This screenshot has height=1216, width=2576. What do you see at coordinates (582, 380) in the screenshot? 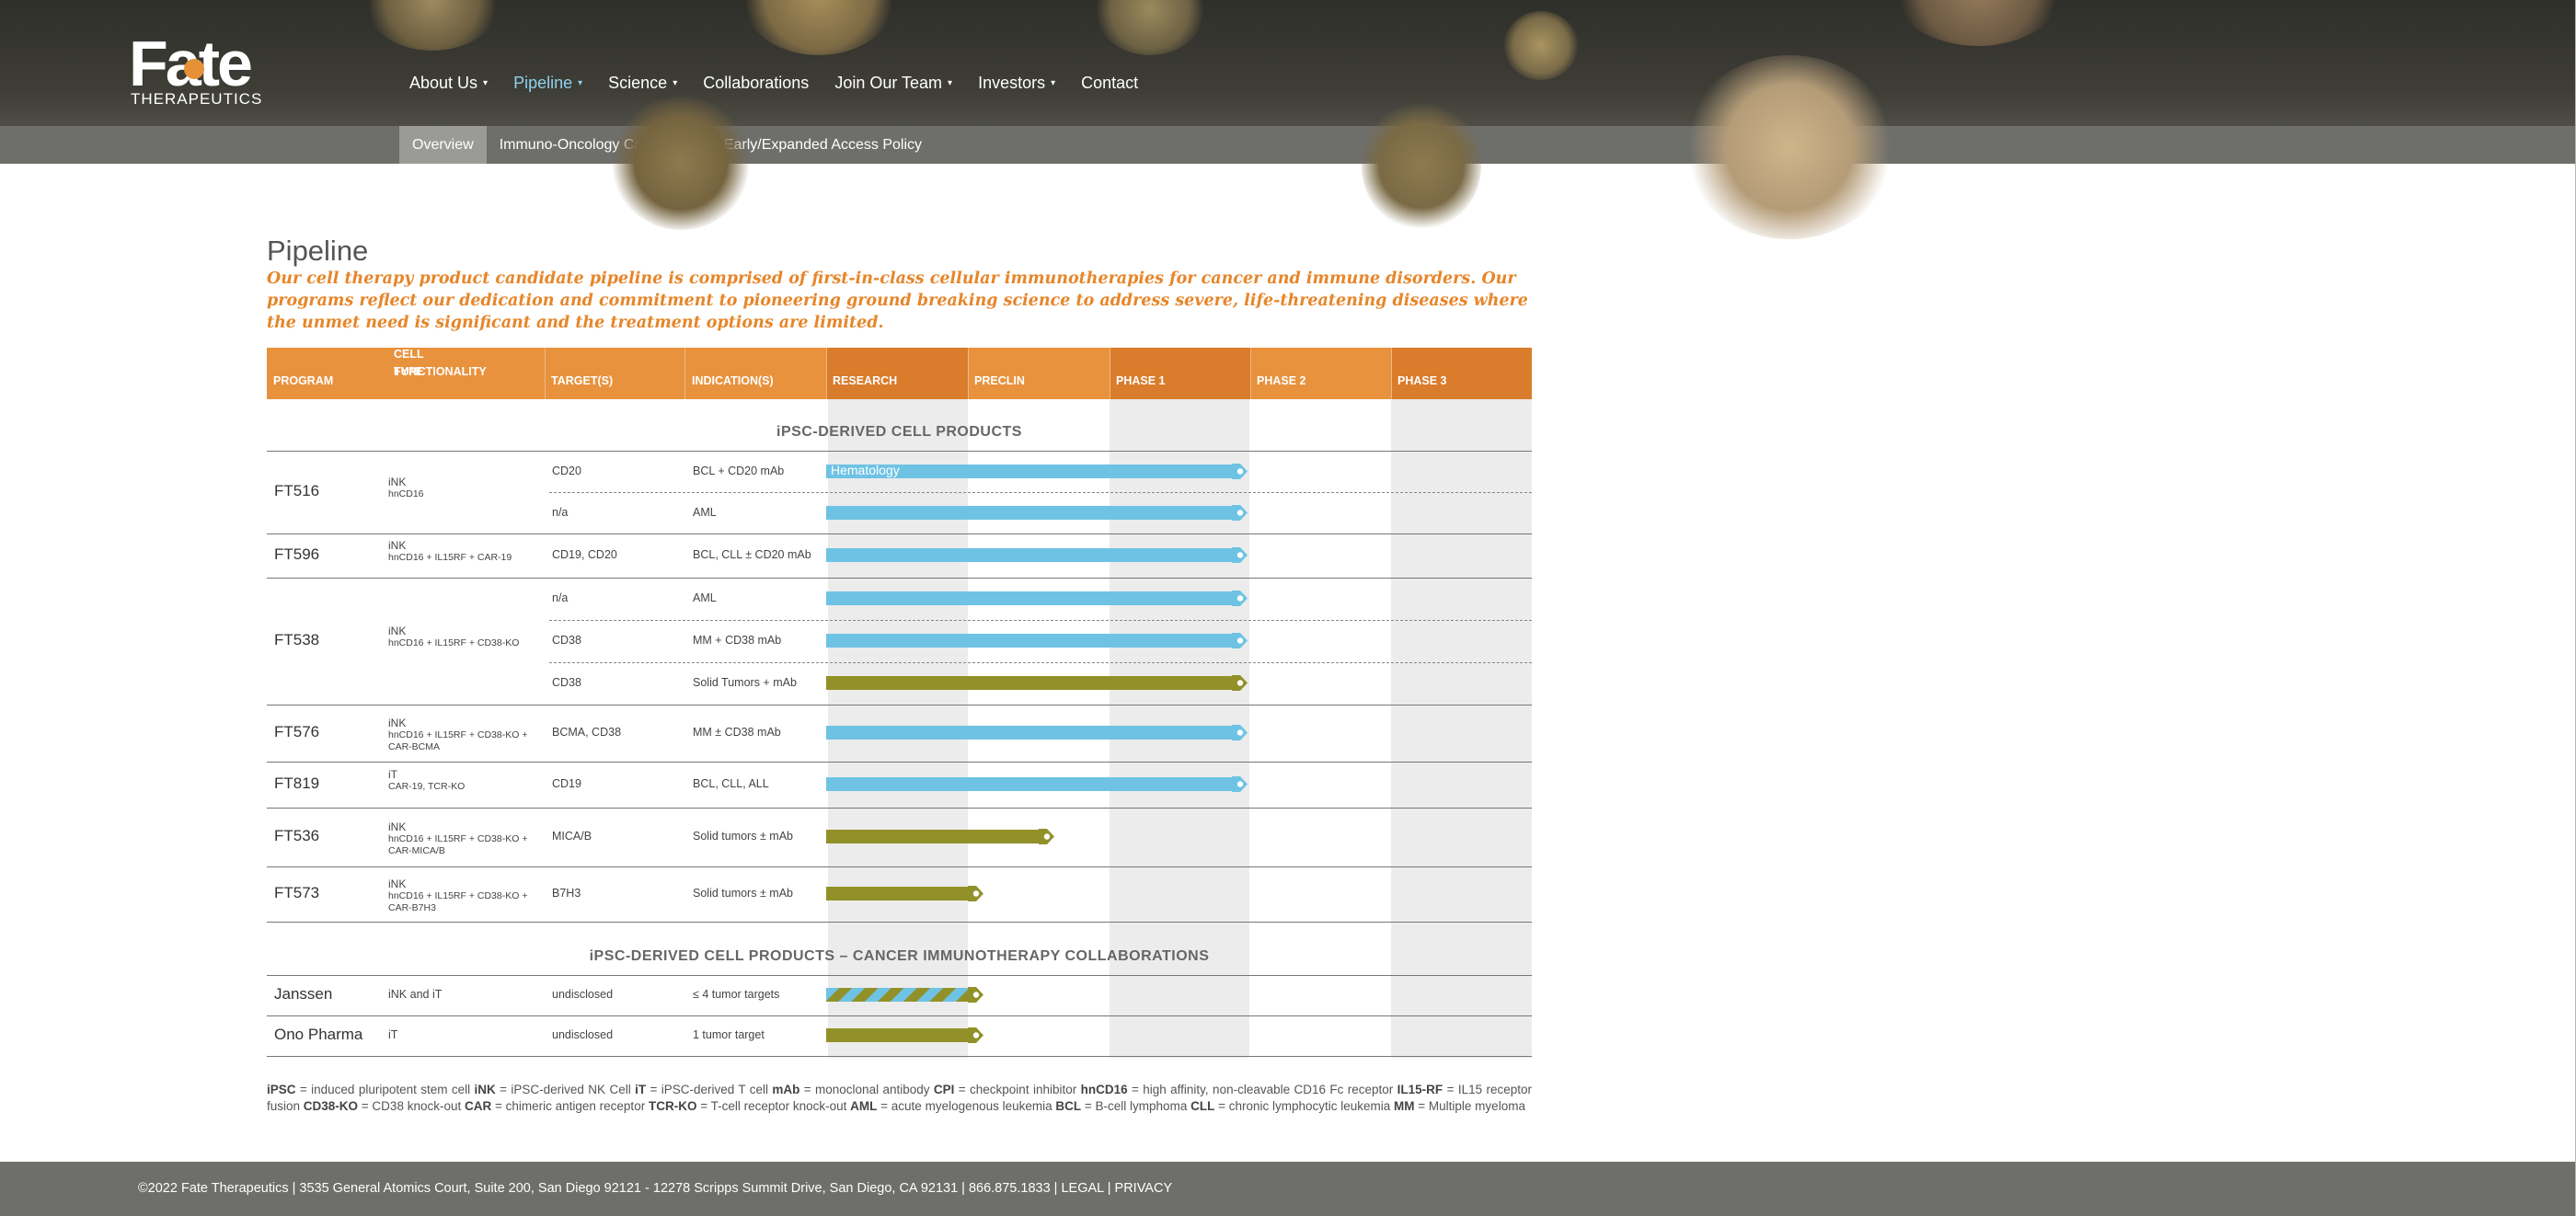
I see `header-targets: TARGET(S)` at bounding box center [582, 380].